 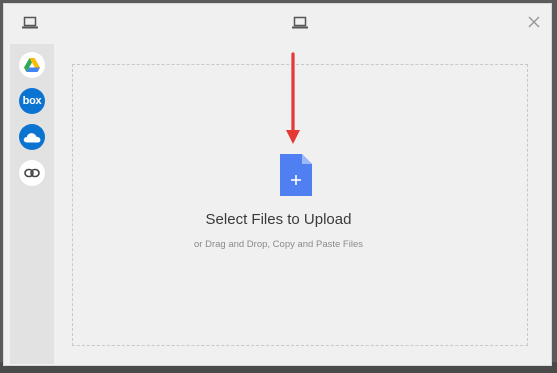 What do you see at coordinates (293, 98) in the screenshot?
I see `down-arrow-icon` at bounding box center [293, 98].